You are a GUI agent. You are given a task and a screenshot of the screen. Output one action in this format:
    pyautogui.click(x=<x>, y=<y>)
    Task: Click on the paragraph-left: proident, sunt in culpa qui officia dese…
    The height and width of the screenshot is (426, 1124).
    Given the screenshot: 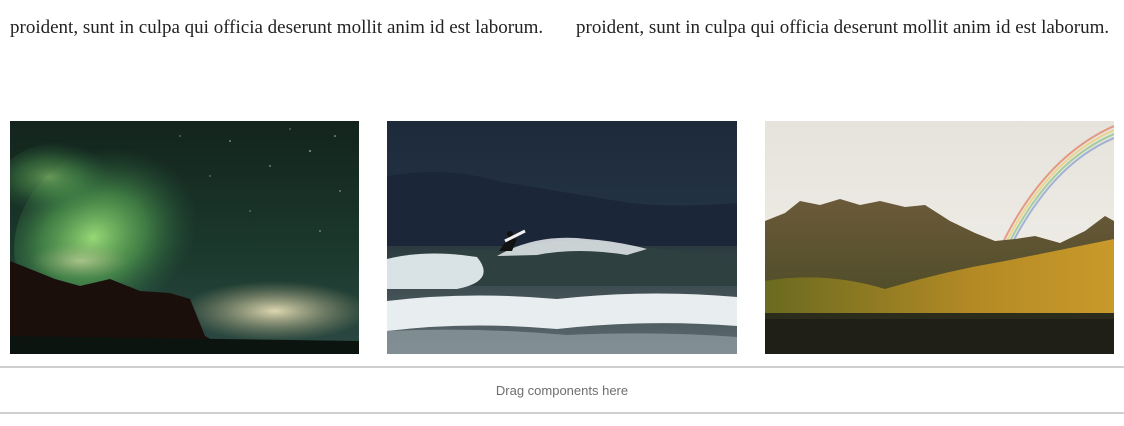 What is the action you would take?
    pyautogui.click(x=277, y=27)
    